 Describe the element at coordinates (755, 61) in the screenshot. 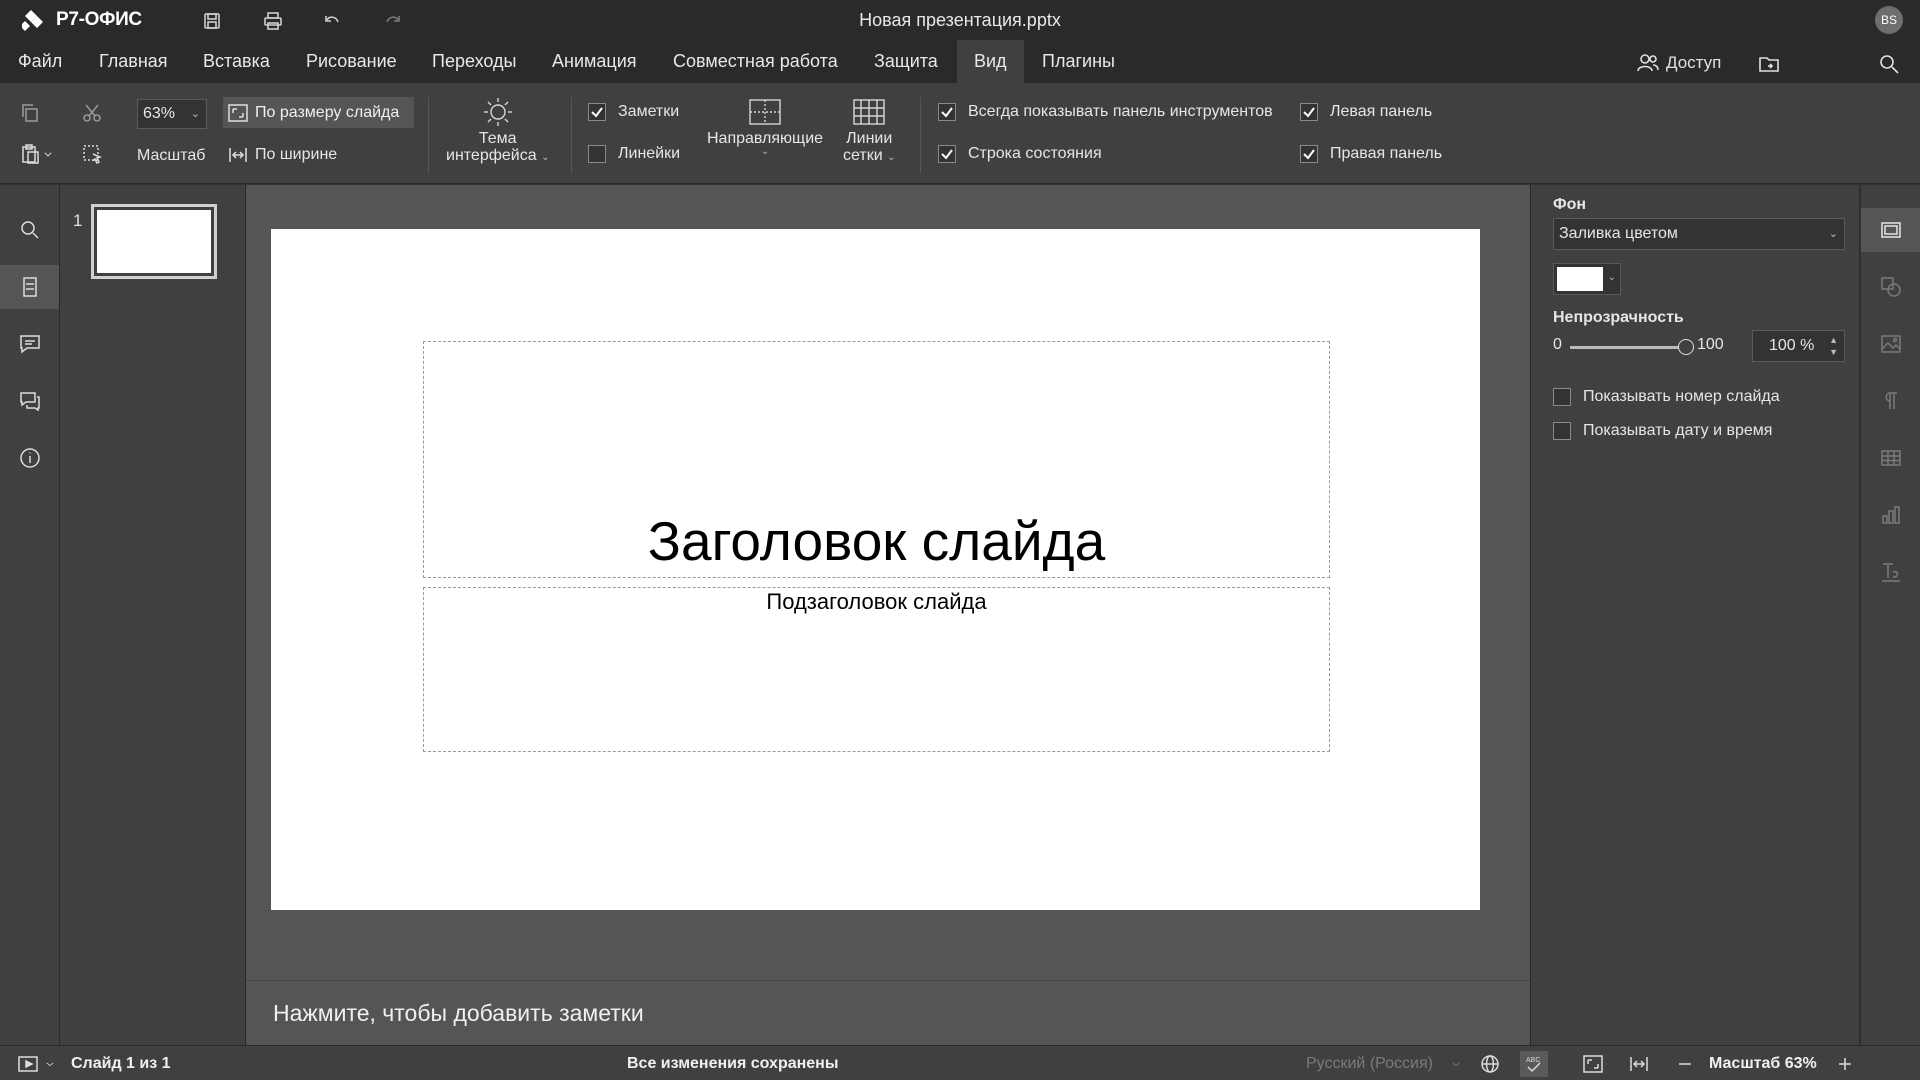

I see `tab-collaboration: Совместная работа` at that location.